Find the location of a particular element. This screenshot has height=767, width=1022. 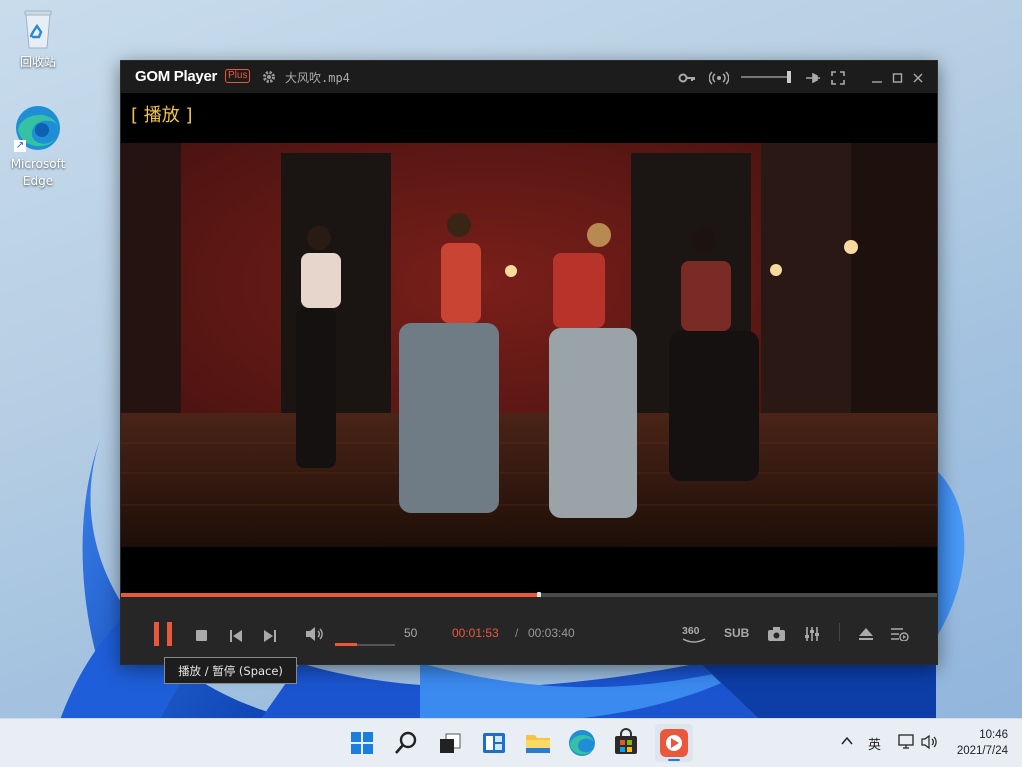

volume-slider is located at coordinates (366, 641).